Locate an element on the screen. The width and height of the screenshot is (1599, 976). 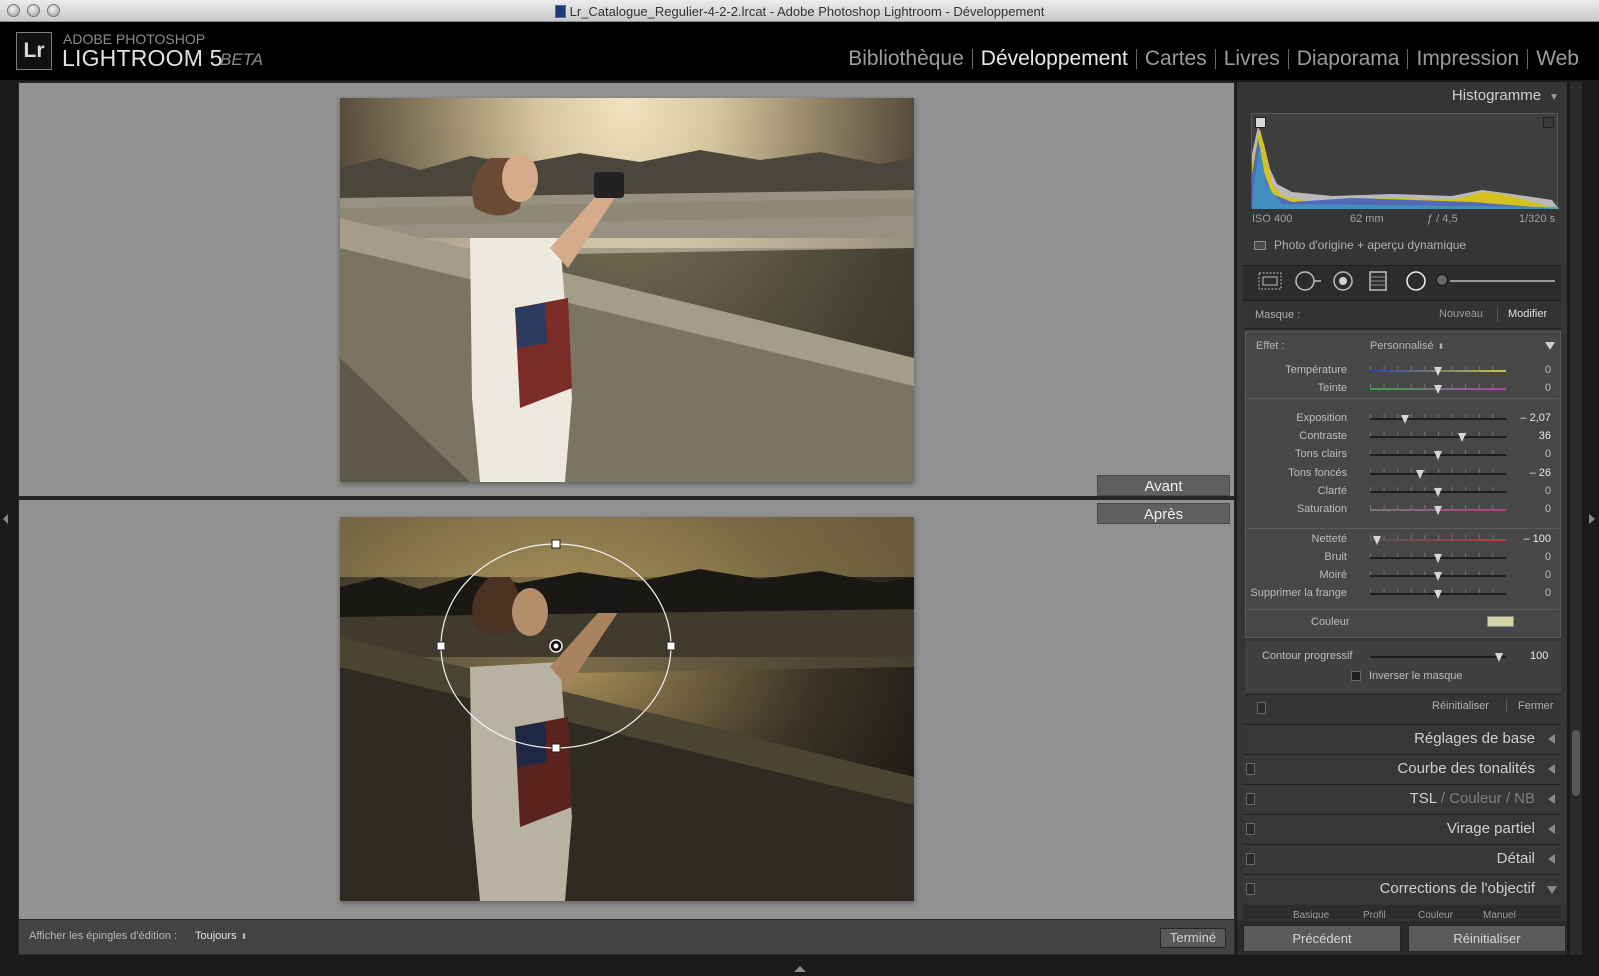
shadow-clipping-icon is located at coordinates (1260, 122).